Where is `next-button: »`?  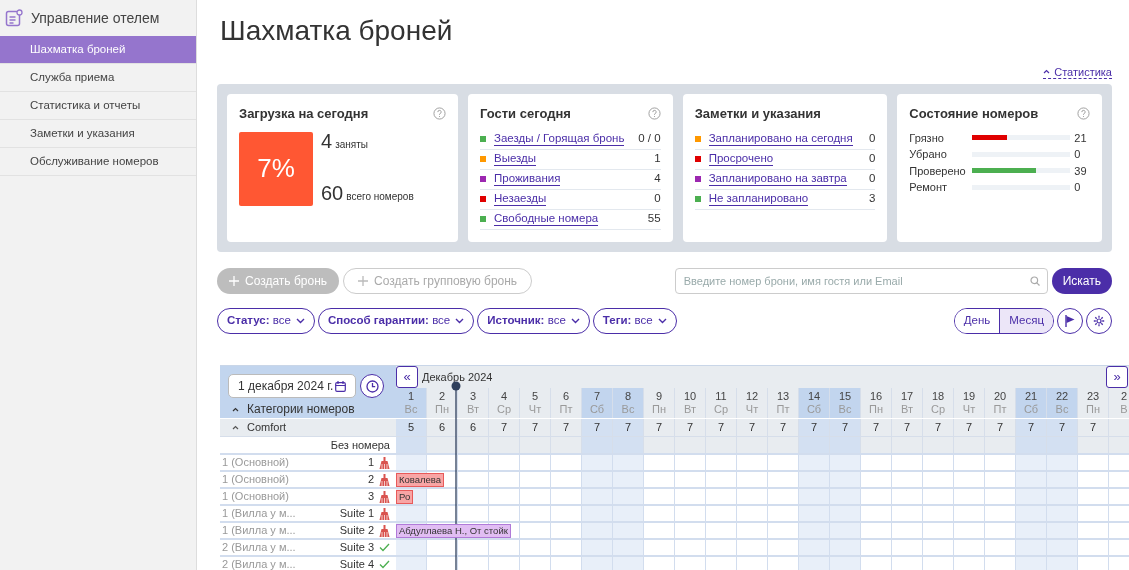 next-button: » is located at coordinates (1117, 377).